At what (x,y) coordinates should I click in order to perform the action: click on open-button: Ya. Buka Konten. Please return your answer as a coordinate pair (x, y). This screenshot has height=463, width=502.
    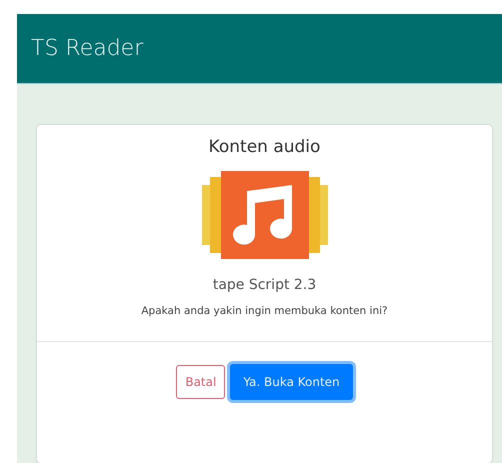
    Looking at the image, I should click on (291, 382).